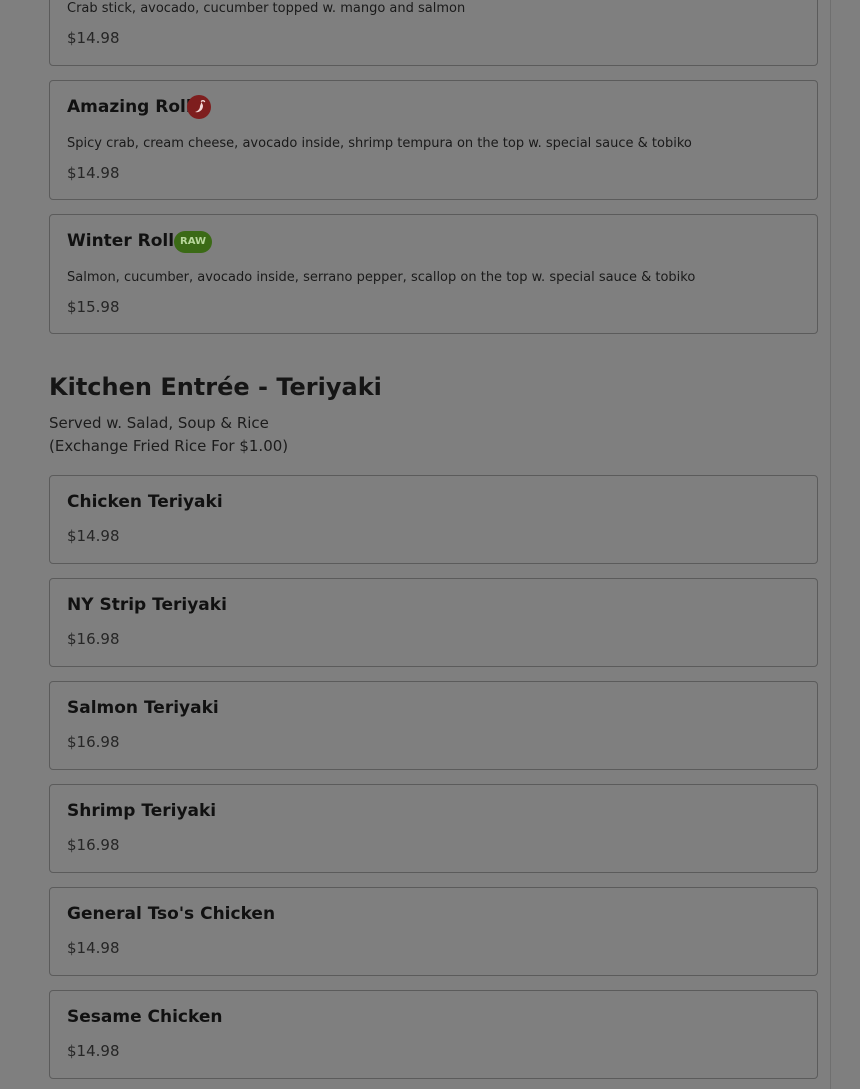  Describe the element at coordinates (159, 423) in the screenshot. I see `section-note: Served w. Salad, Soup & Rice` at that location.